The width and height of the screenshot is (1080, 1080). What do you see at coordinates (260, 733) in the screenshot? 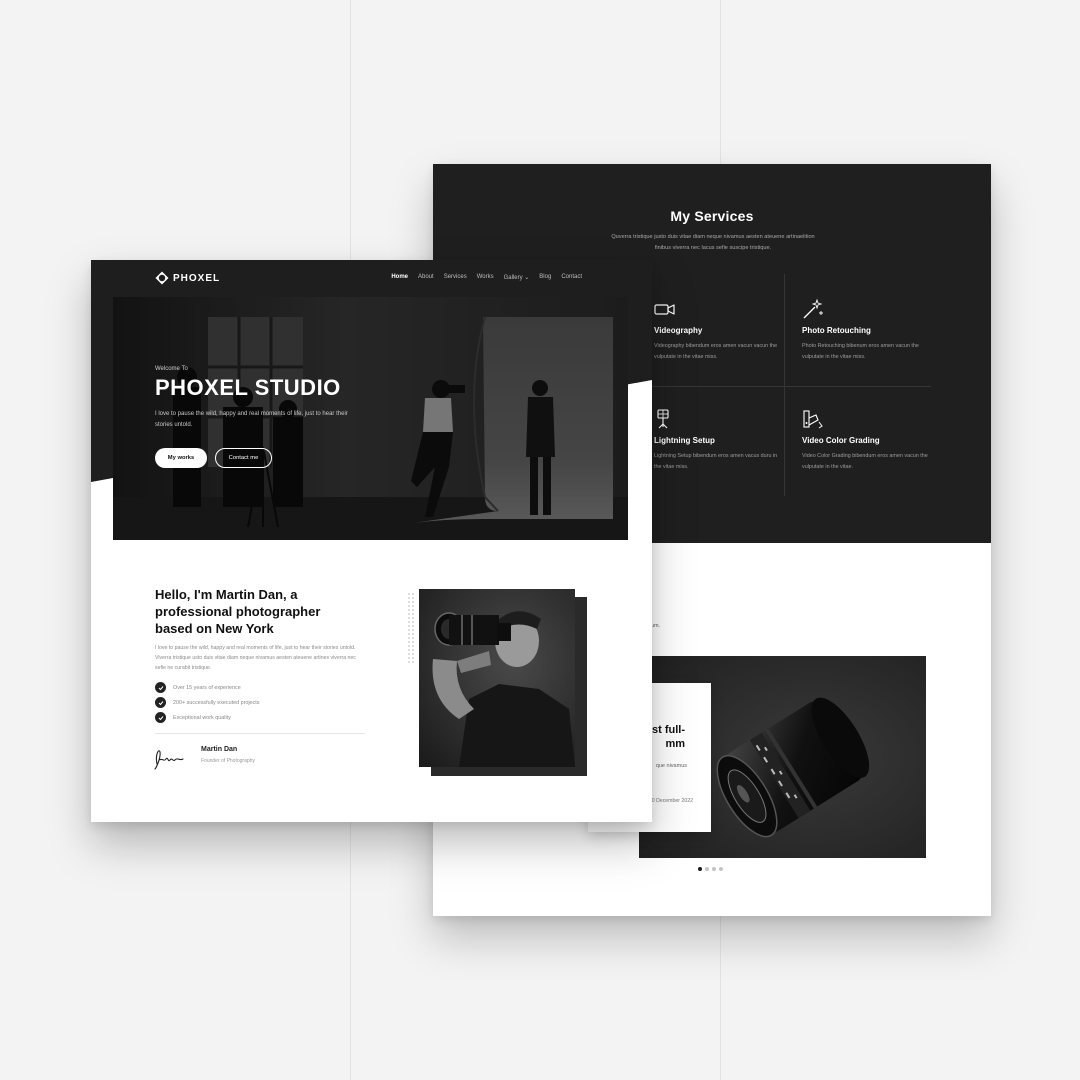
I see `about-divider` at bounding box center [260, 733].